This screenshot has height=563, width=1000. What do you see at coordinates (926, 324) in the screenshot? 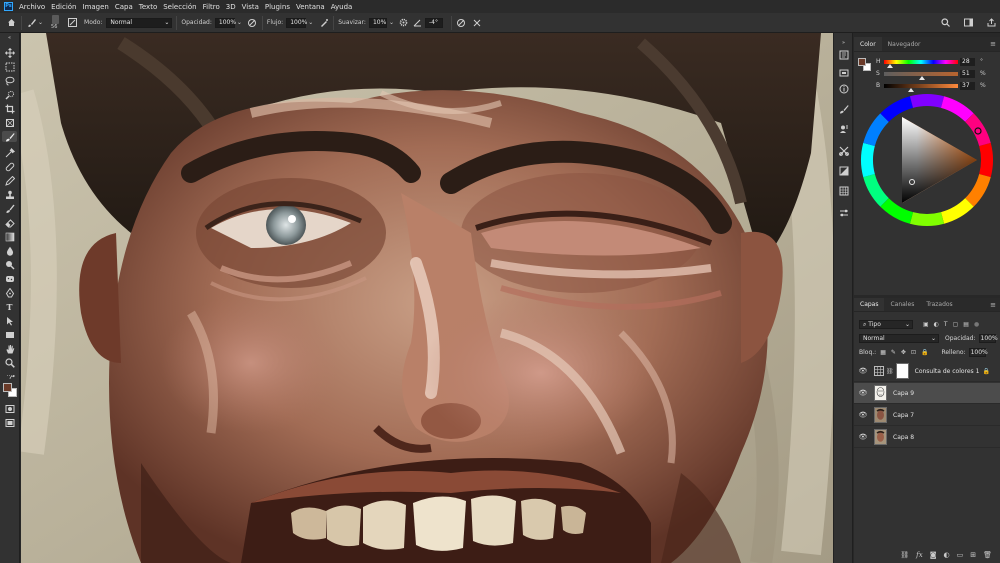
I see `filter-pixel-icon: ▣` at bounding box center [926, 324].